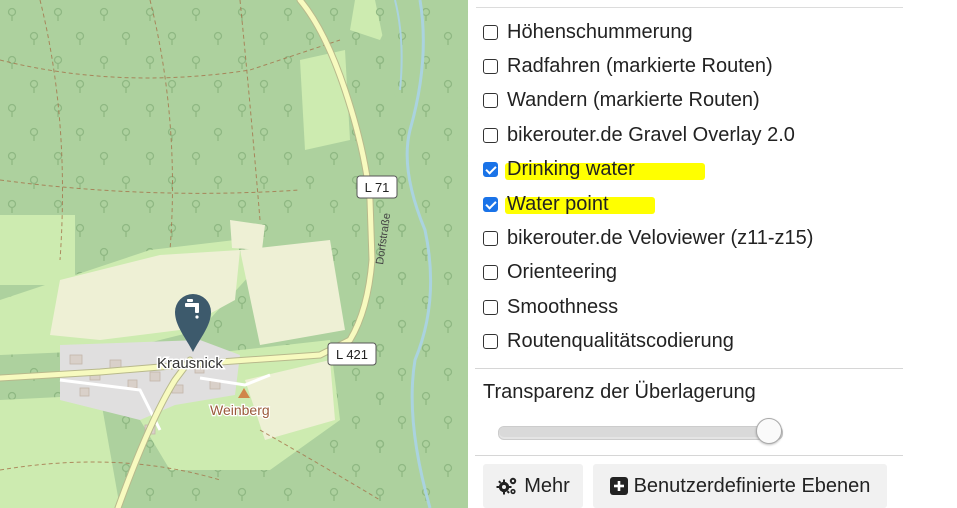 The height and width of the screenshot is (508, 957). What do you see at coordinates (558, 203) in the screenshot?
I see `layer-item-label: Water point` at bounding box center [558, 203].